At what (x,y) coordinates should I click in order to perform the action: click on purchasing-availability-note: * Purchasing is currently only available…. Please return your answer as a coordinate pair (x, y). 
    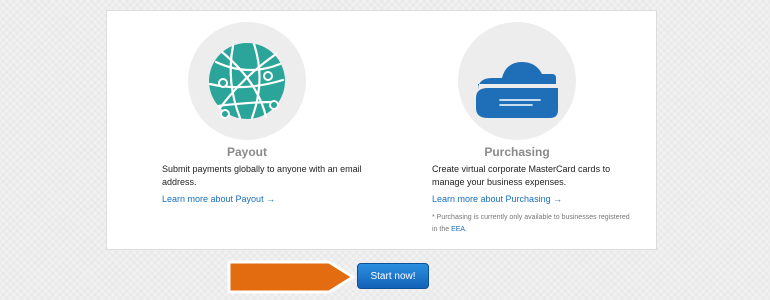
    Looking at the image, I should click on (532, 224).